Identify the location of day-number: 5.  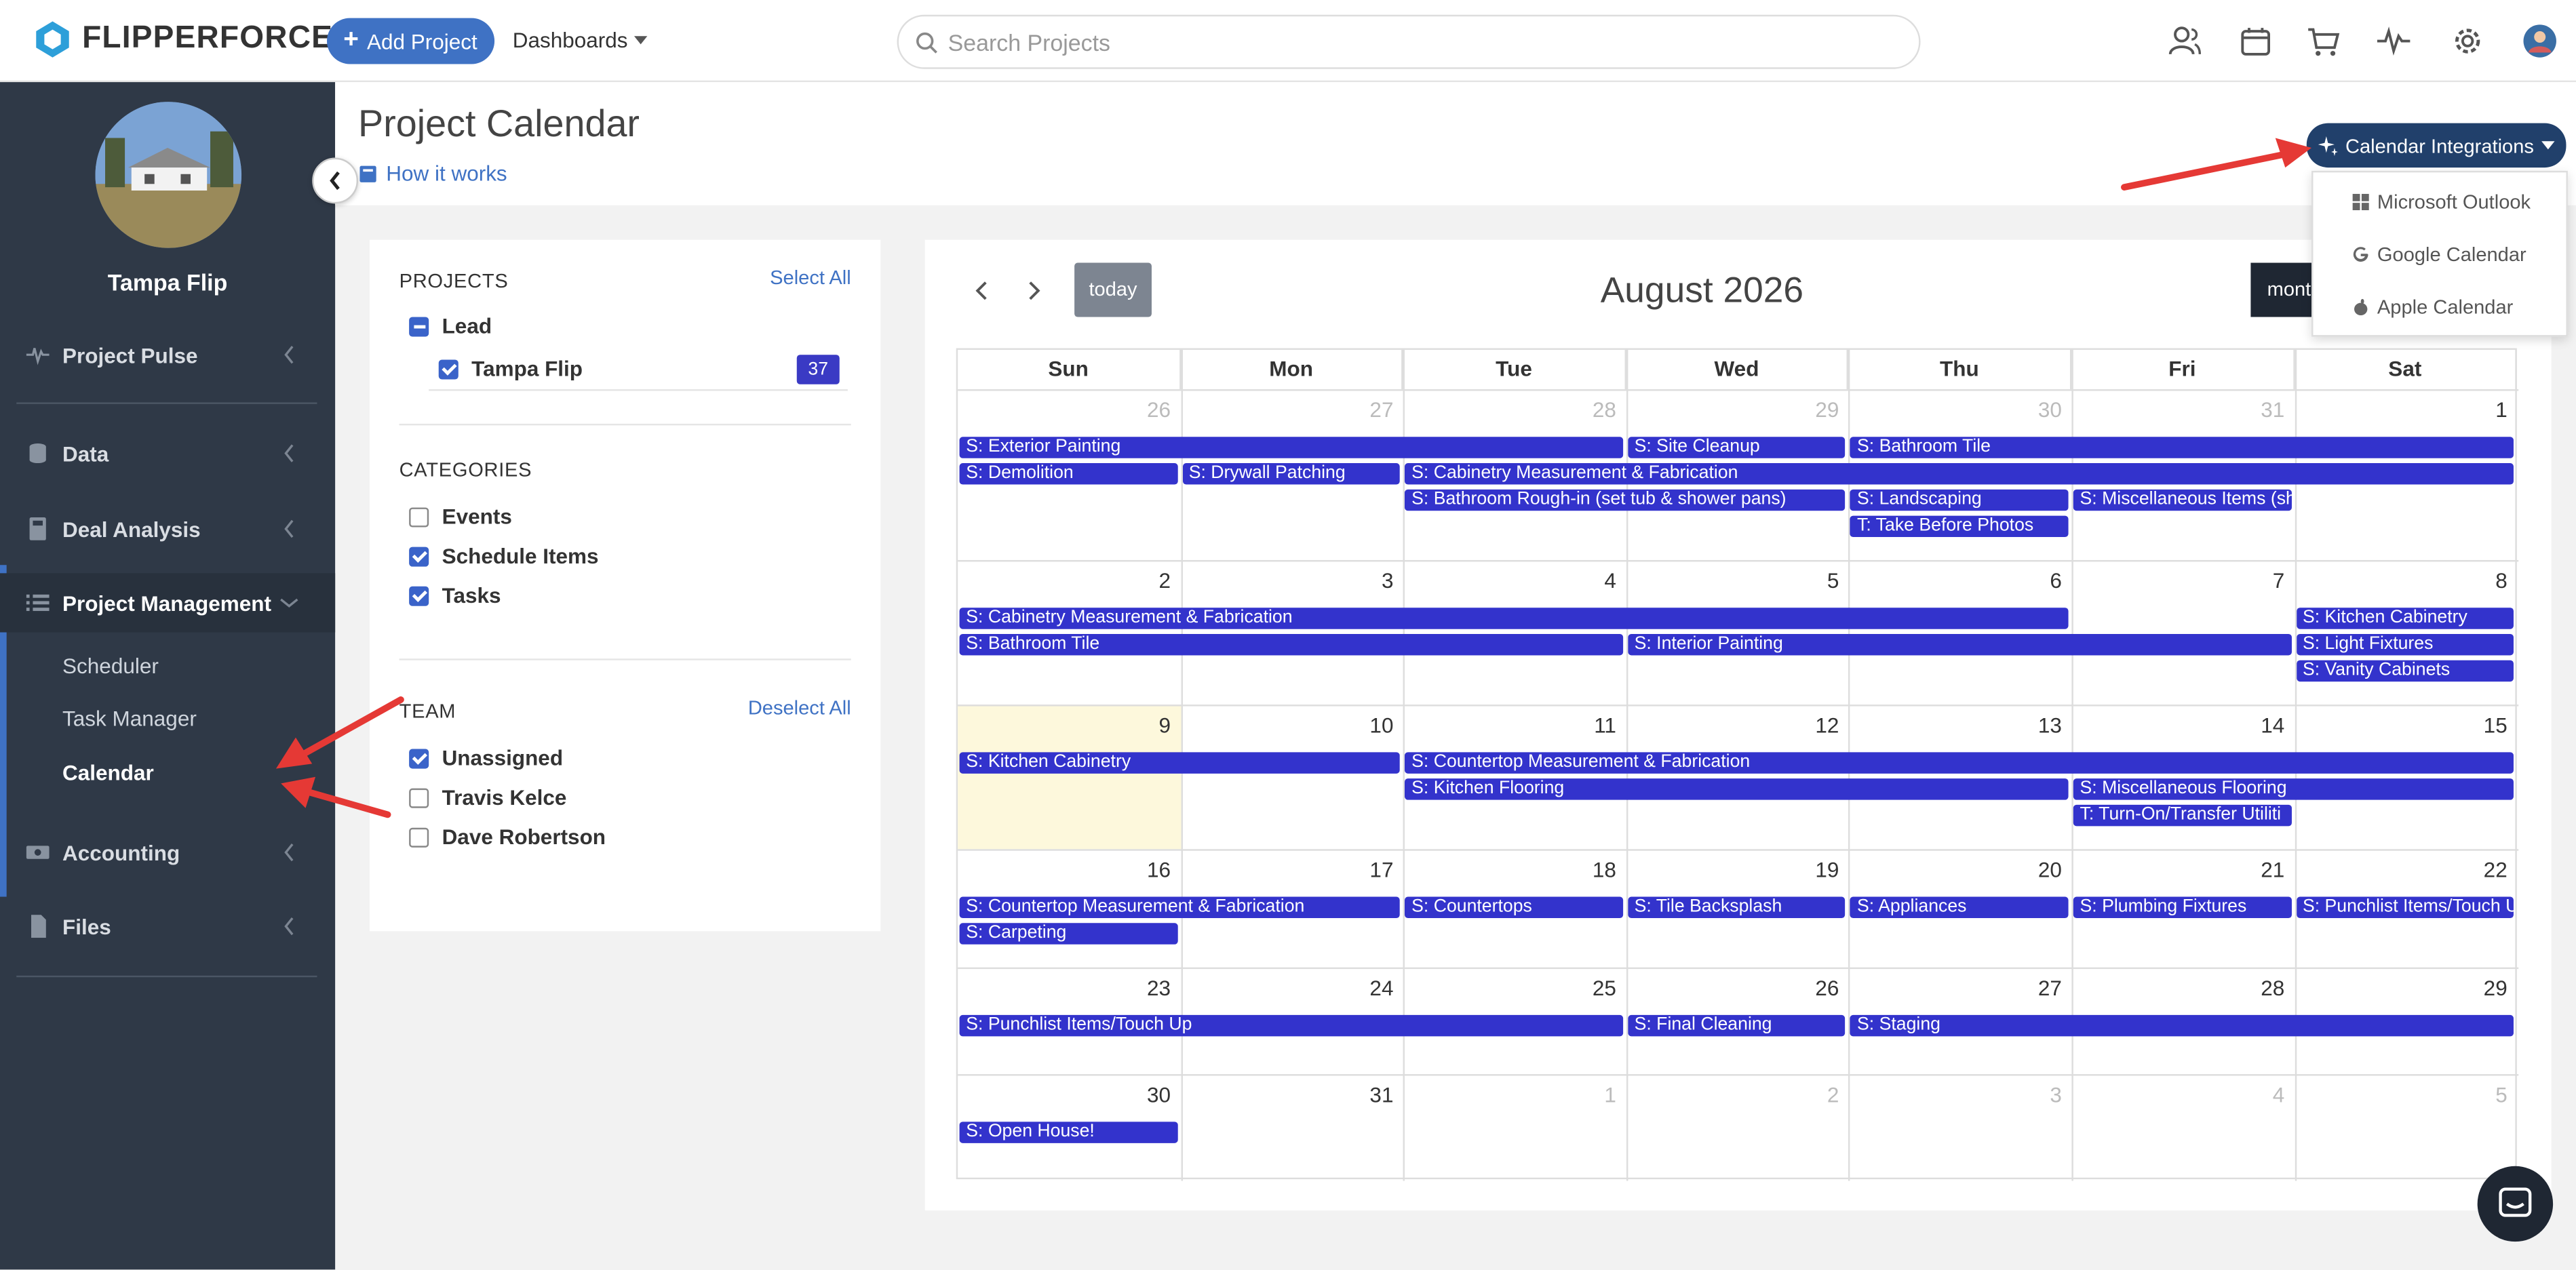
(1814, 580).